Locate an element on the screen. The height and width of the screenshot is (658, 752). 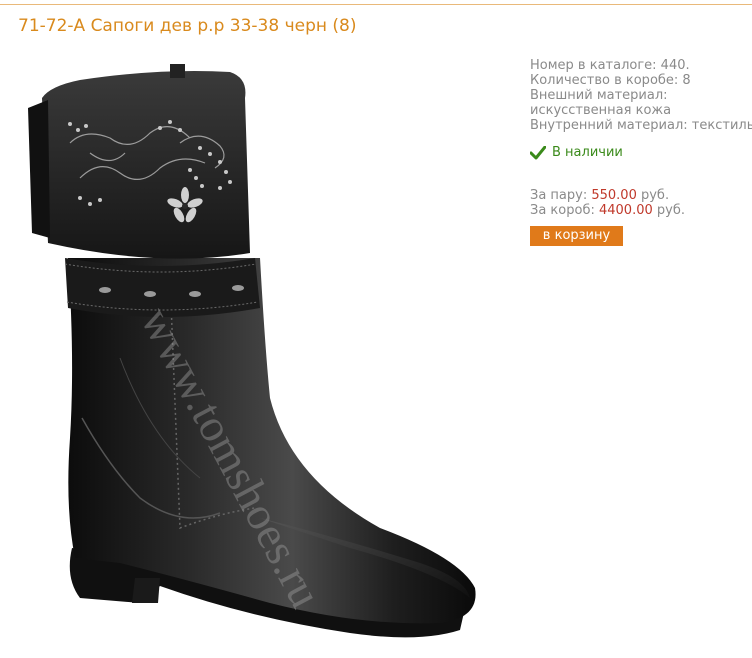
stock-status: В наличии is located at coordinates (641, 152).